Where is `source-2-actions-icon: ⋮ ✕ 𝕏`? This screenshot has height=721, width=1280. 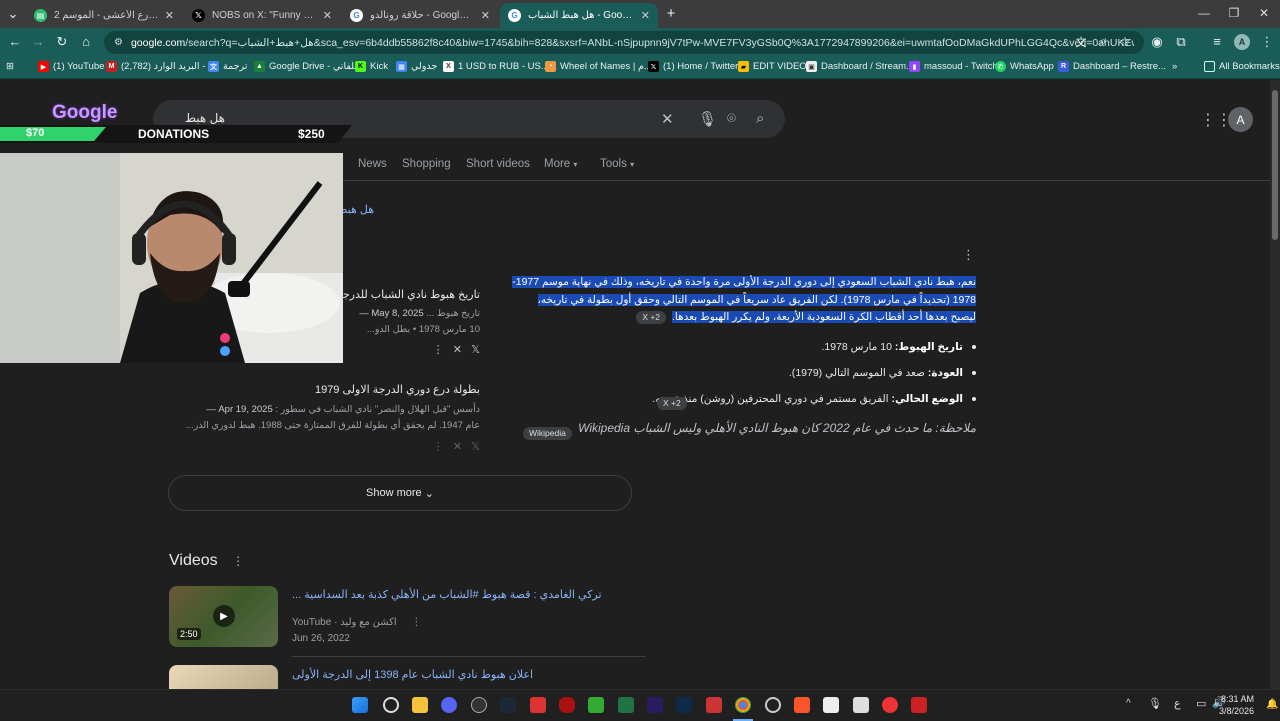
source-2-actions-icon: ⋮ ✕ 𝕏 is located at coordinates (456, 446).